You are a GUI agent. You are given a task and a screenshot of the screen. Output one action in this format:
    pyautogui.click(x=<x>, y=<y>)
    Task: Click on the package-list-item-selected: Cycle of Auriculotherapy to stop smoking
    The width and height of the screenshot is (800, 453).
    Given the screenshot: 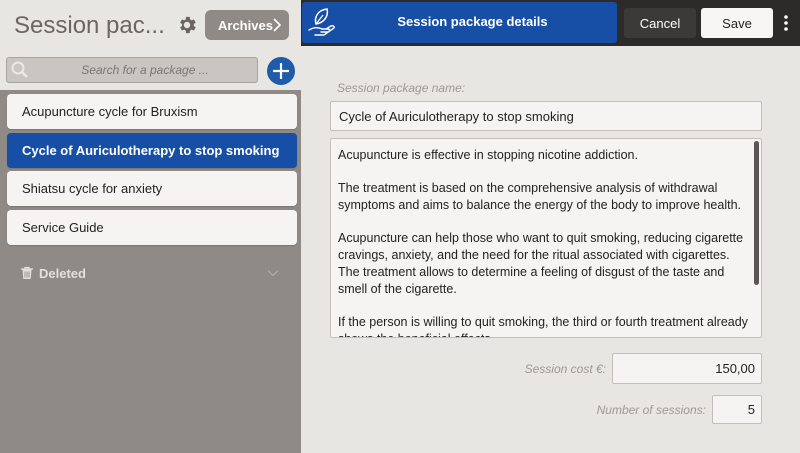 What is the action you would take?
    pyautogui.click(x=152, y=150)
    